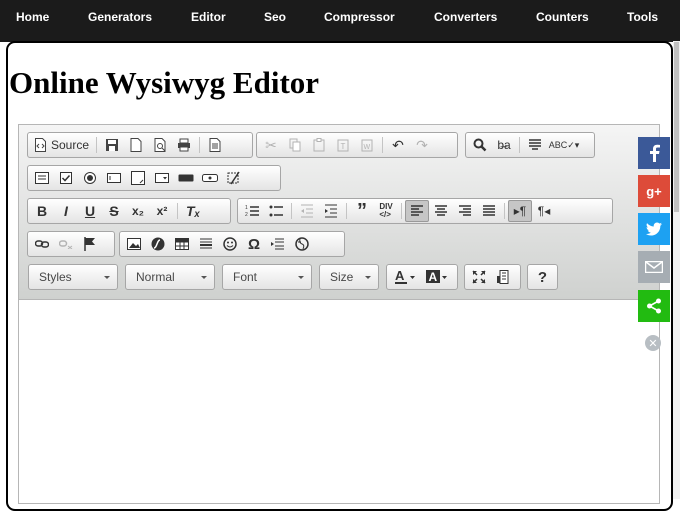 This screenshot has height=511, width=680. I want to click on paste-text-icon: T, so click(343, 145).